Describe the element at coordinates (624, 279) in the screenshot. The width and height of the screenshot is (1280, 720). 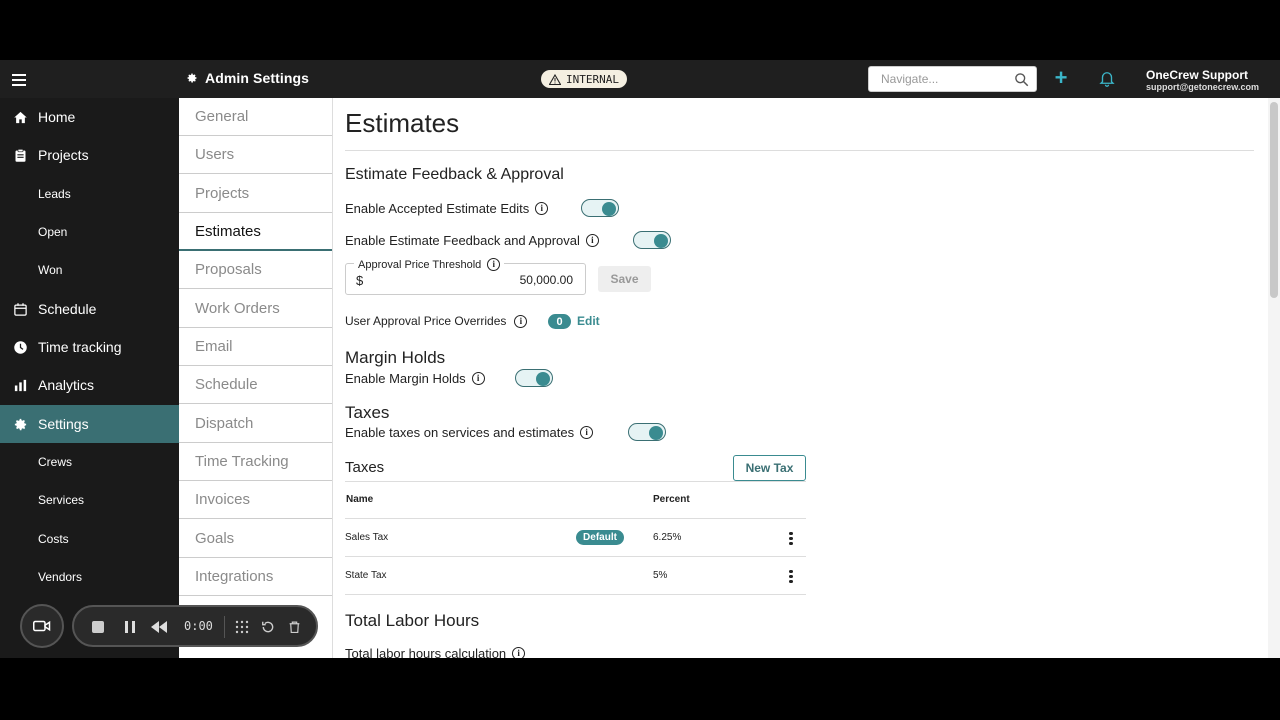
I see `save-button: Save` at that location.